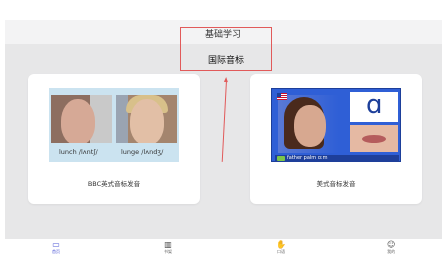 The image size is (447, 255). I want to click on example-words-text: father palm ɑ:m, so click(307, 158).